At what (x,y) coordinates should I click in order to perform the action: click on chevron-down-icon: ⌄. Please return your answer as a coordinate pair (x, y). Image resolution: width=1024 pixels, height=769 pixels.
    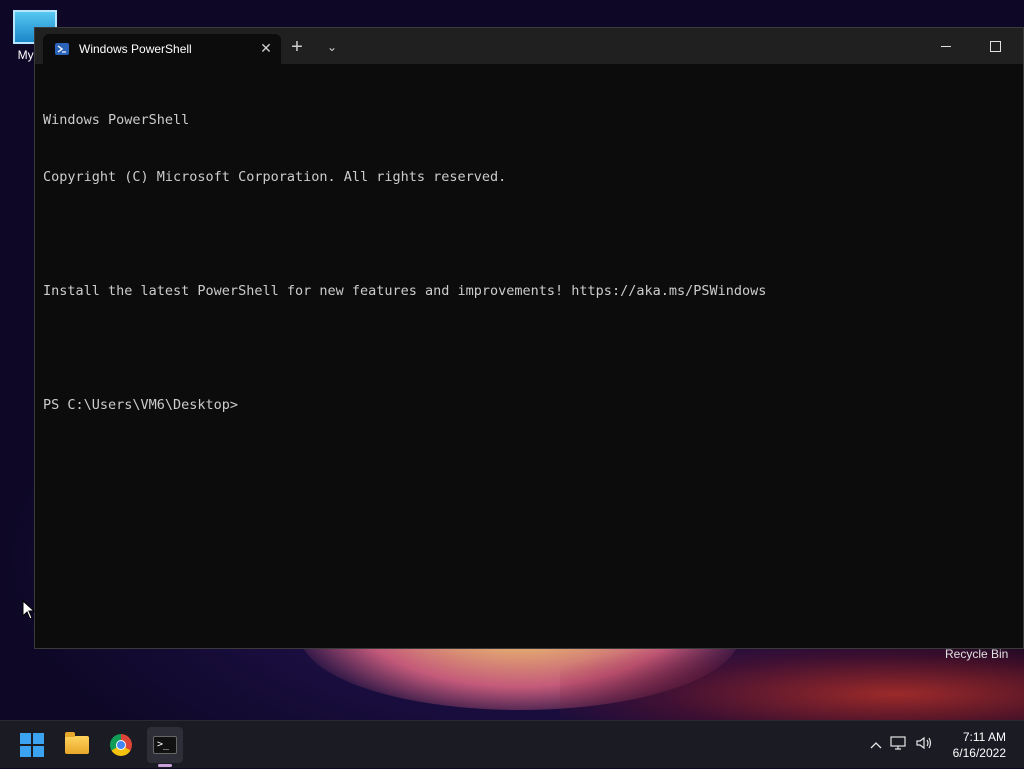
    Looking at the image, I should click on (332, 47).